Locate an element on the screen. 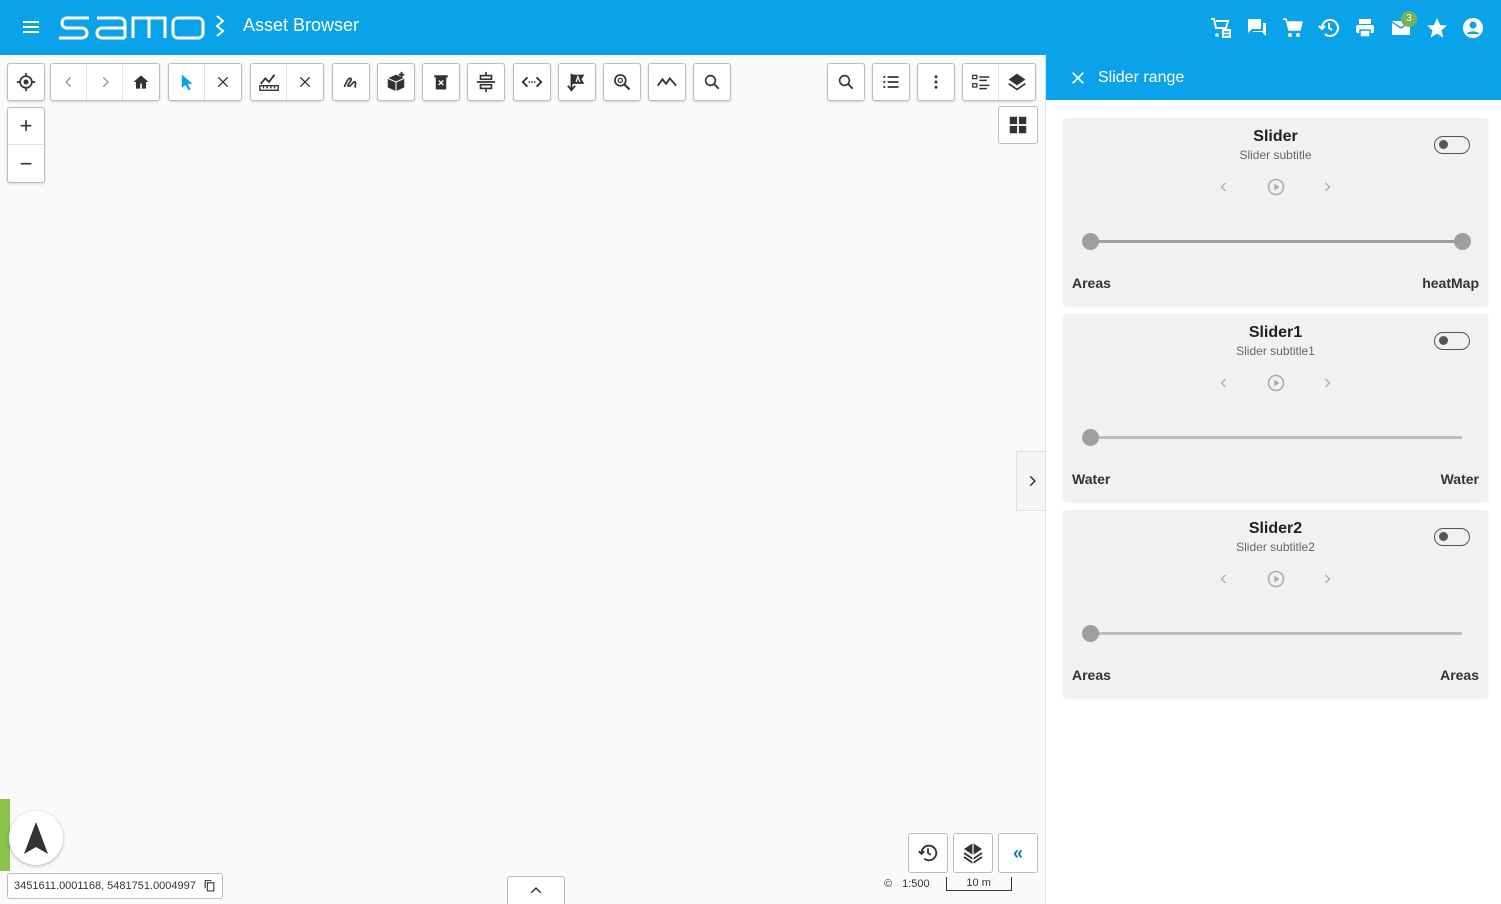 The image size is (1501, 904). right-search-group is located at coordinates (846, 82).